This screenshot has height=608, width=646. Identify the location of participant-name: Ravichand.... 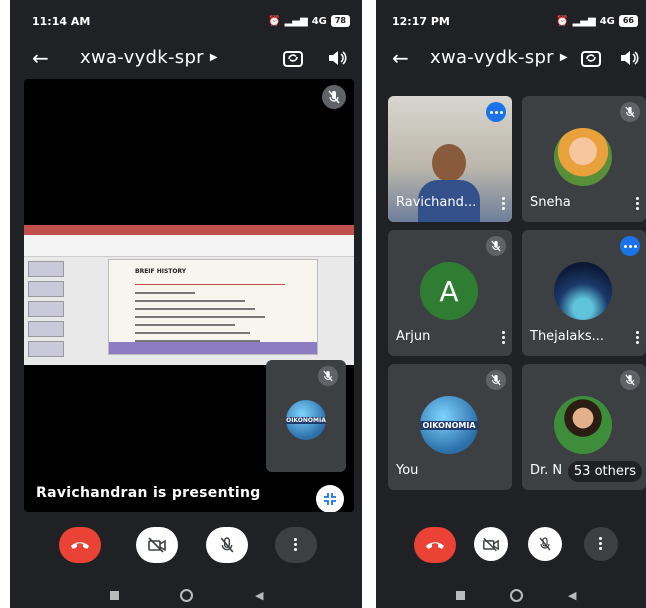
(436, 202).